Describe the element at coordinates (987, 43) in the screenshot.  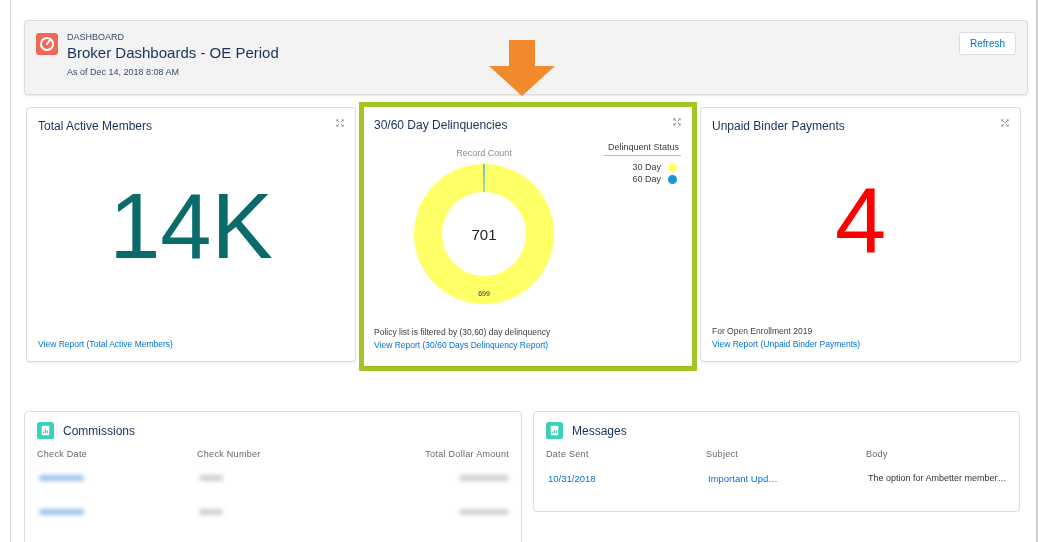
I see `refresh-button: Refresh` at that location.